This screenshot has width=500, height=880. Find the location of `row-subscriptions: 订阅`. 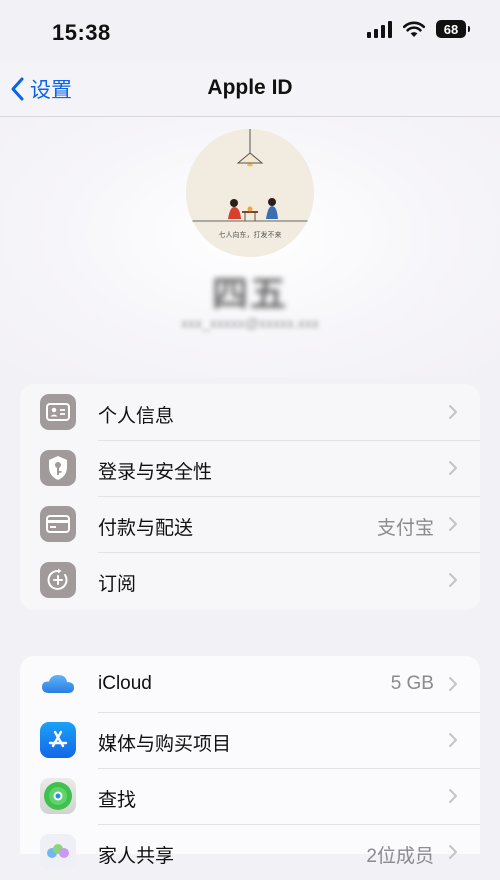

row-subscriptions: 订阅 is located at coordinates (250, 580).